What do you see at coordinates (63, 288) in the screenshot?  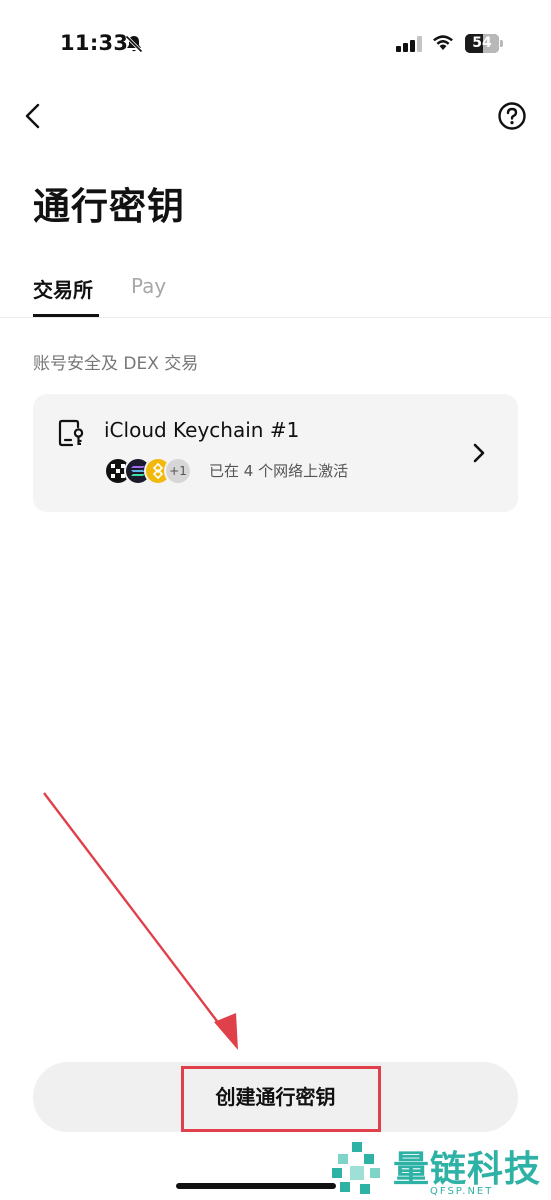 I see `tab-exchange: 交易所` at bounding box center [63, 288].